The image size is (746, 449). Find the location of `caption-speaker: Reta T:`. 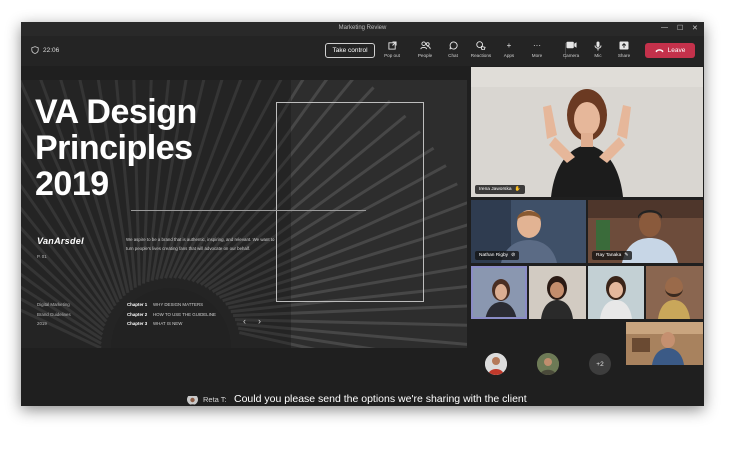

caption-speaker: Reta T: is located at coordinates (215, 399).